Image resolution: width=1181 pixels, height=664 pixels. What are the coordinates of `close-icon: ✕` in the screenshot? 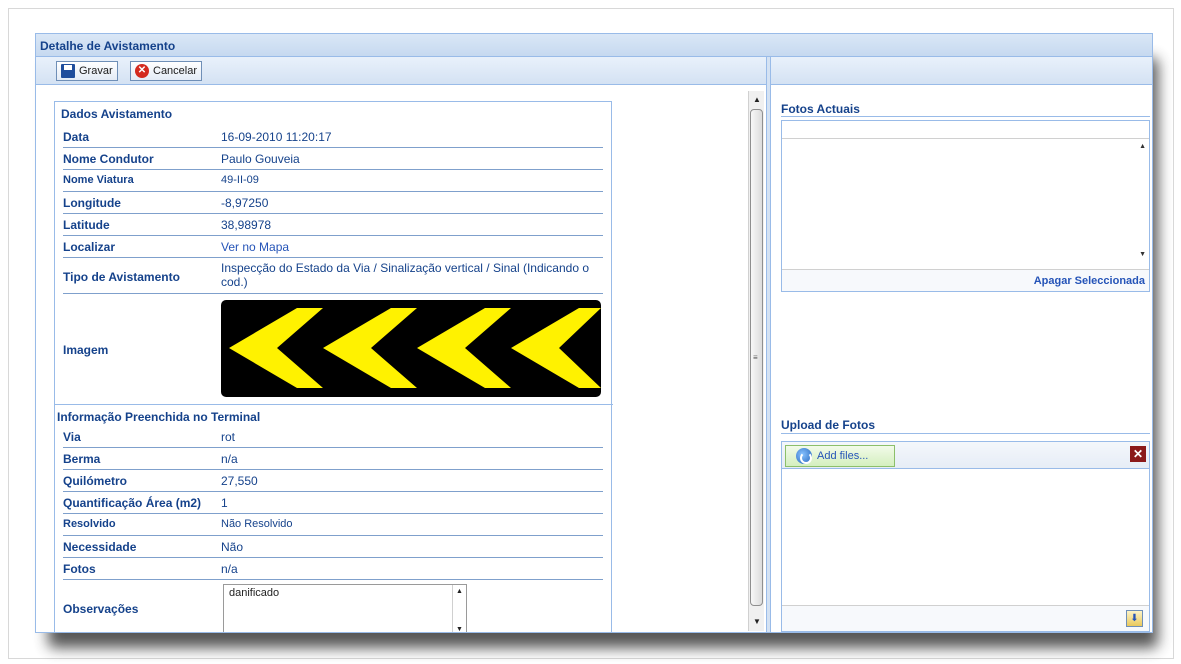 It's located at (1138, 454).